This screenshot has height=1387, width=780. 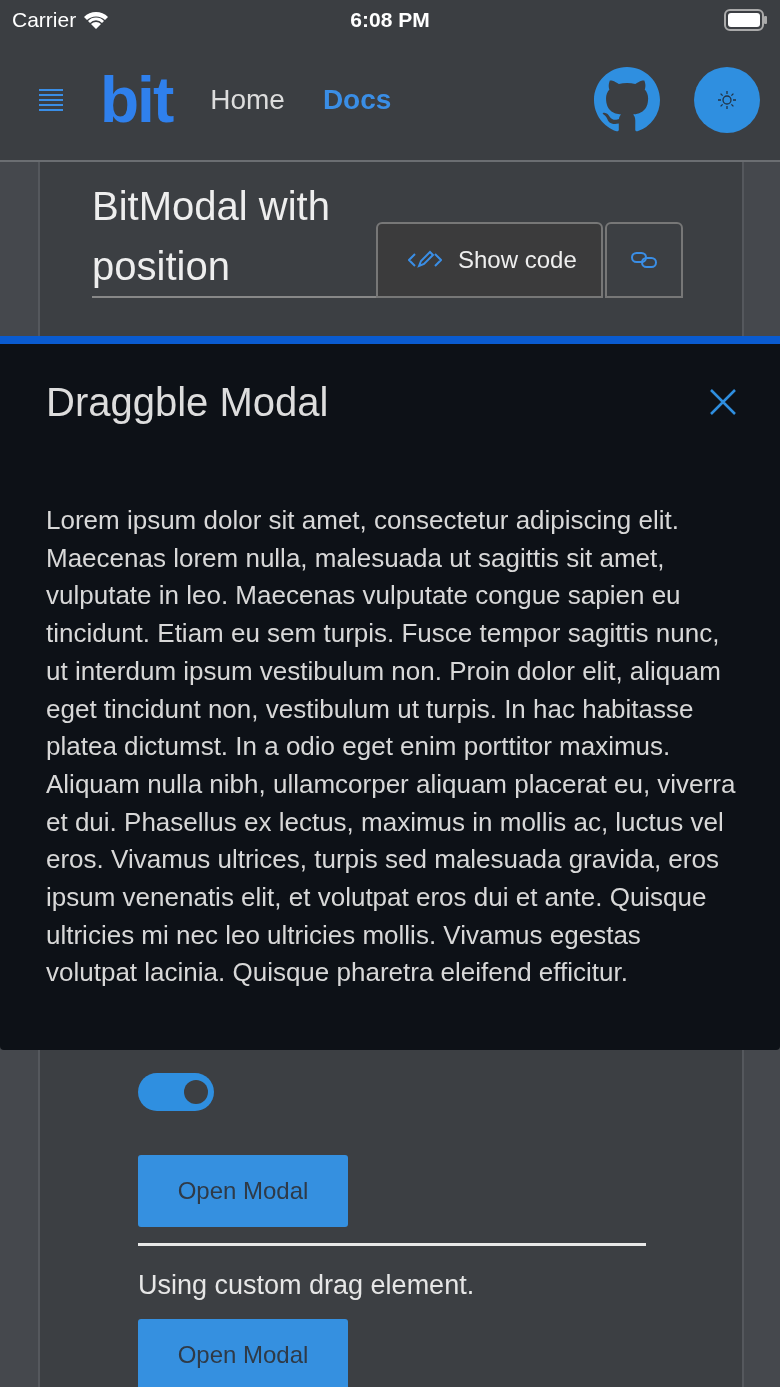 I want to click on wifi-icon, so click(x=96, y=20).